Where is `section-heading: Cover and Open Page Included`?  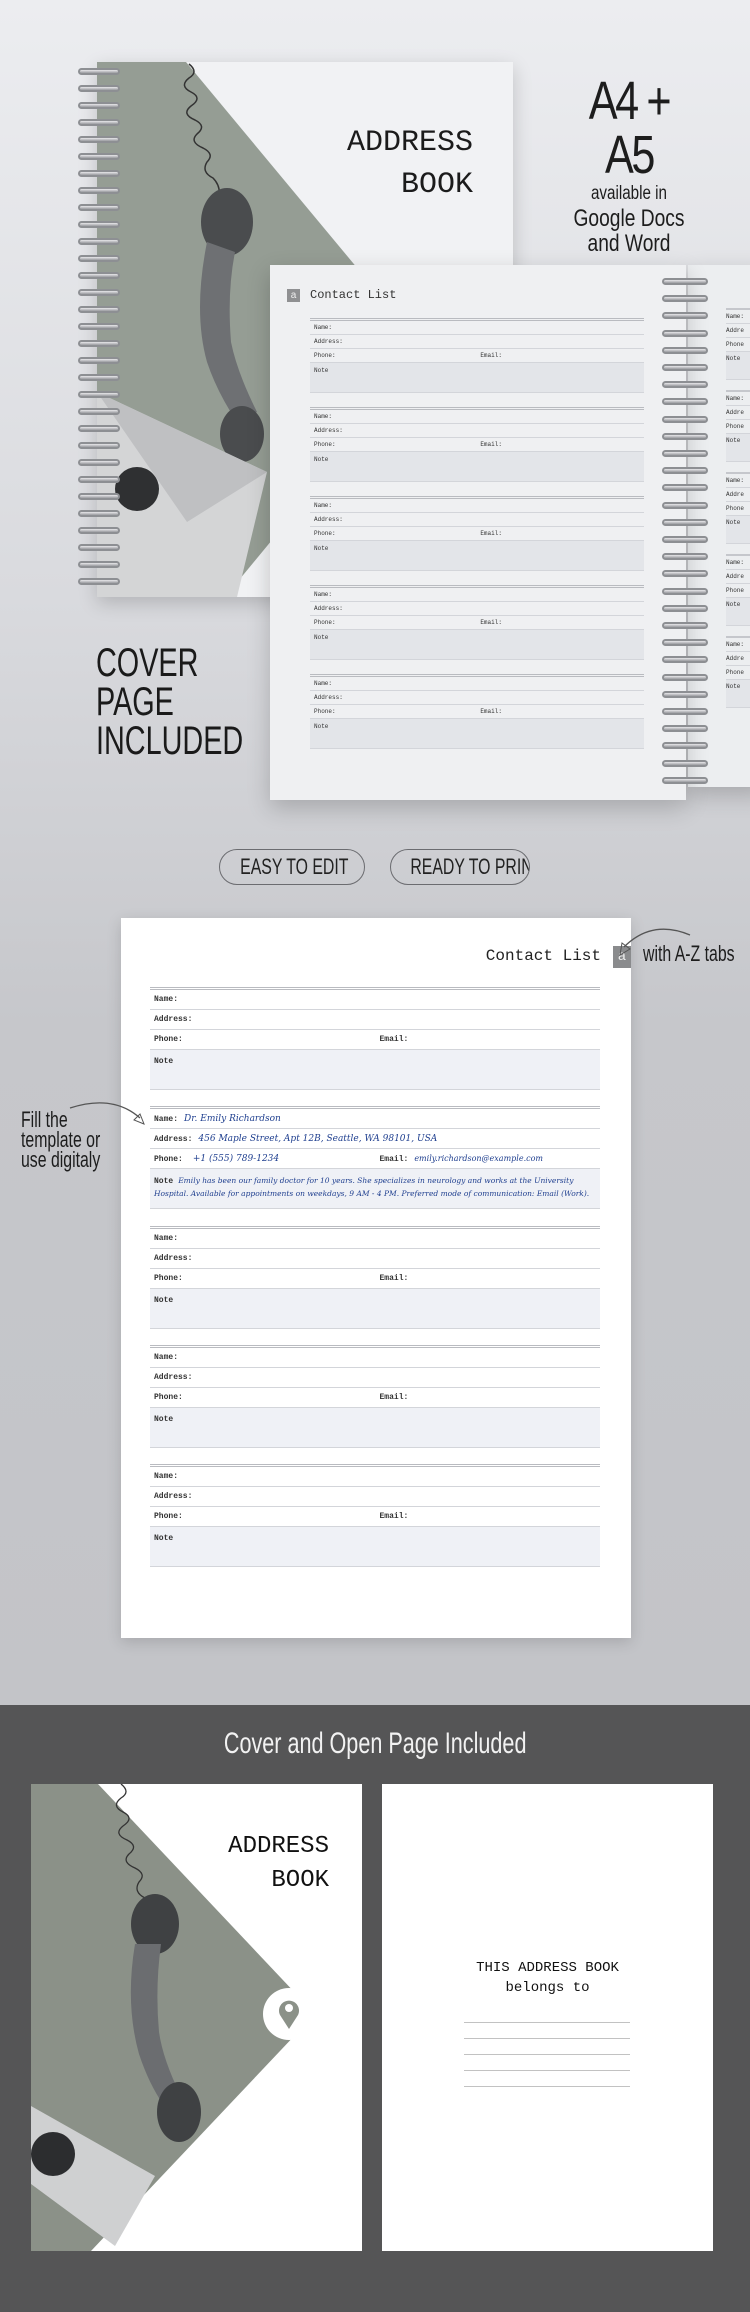
section-heading: Cover and Open Page Included is located at coordinates (375, 1743).